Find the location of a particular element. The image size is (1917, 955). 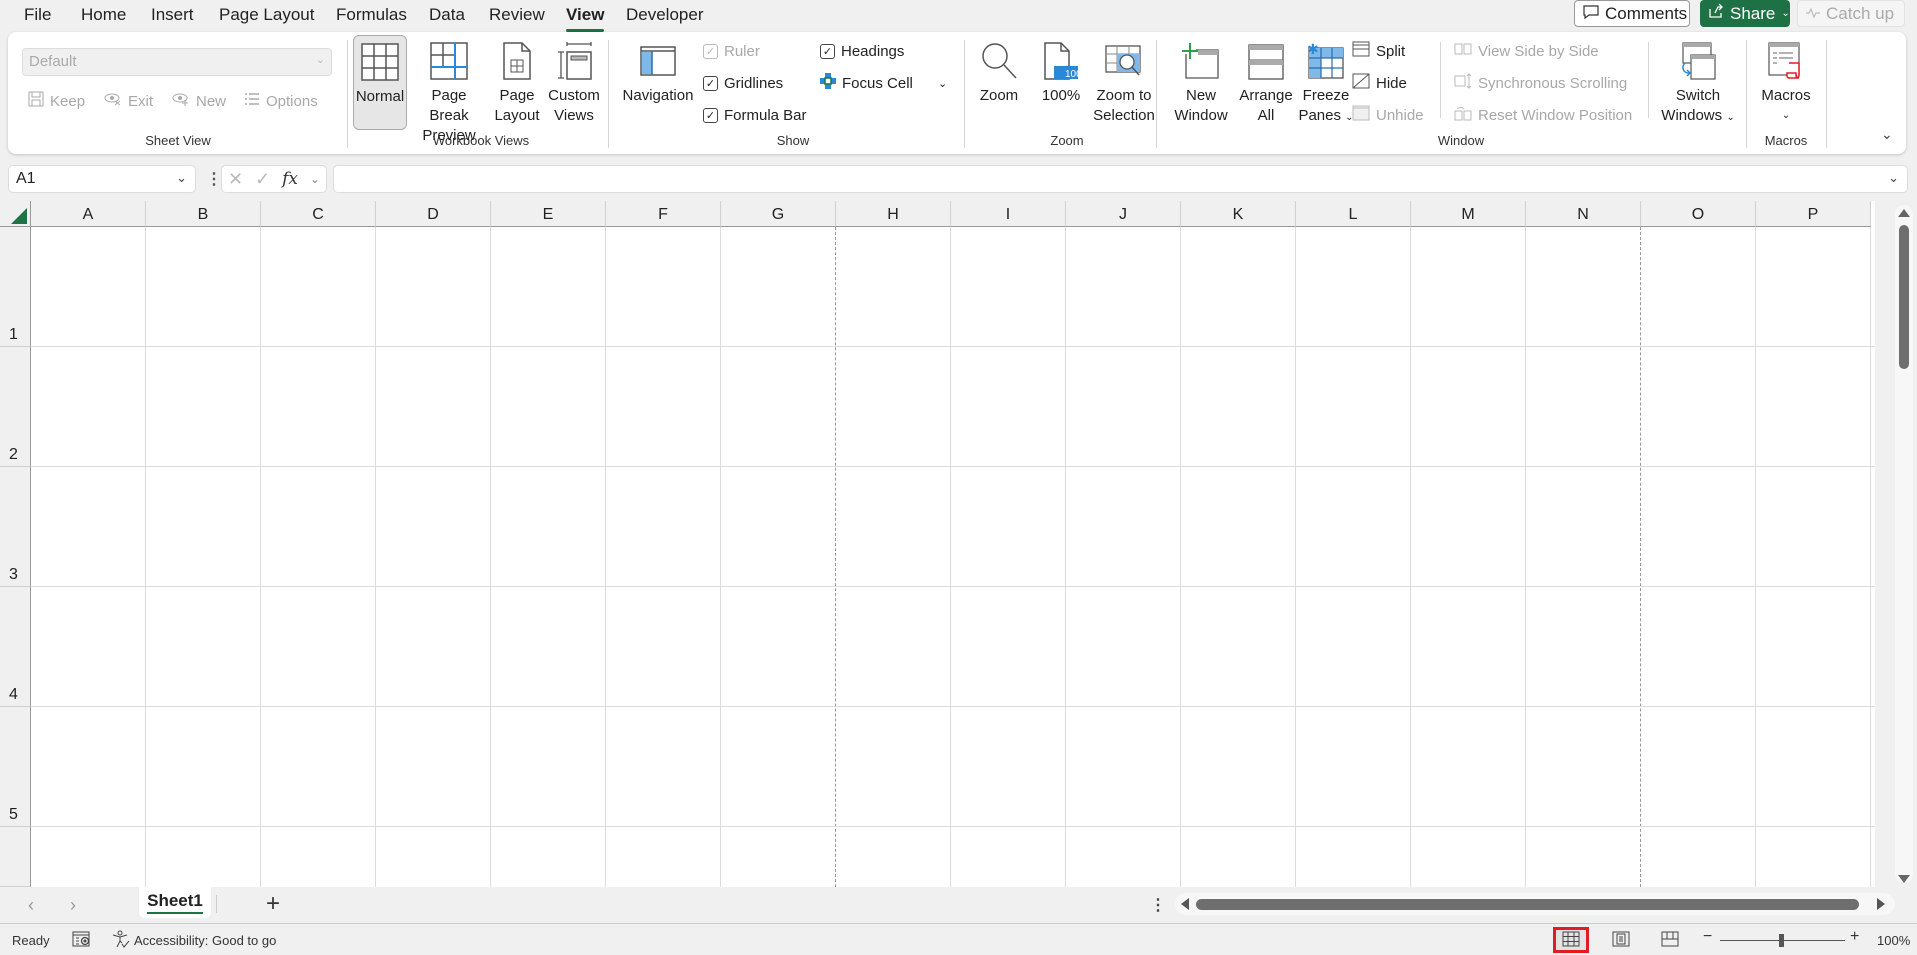

split-button: Split is located at coordinates (1378, 51).